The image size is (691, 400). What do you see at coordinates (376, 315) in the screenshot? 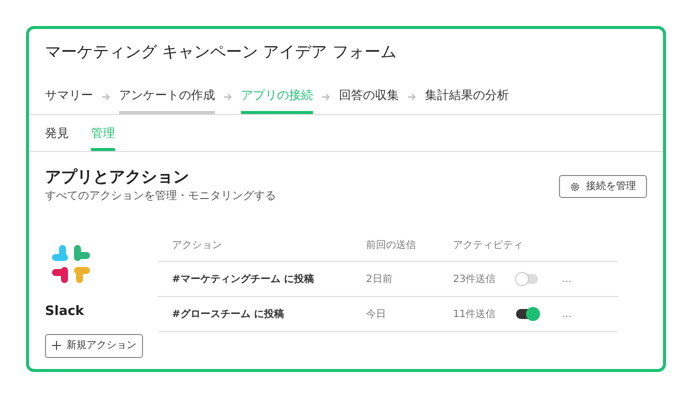
I see `table-cell-text: 今日` at bounding box center [376, 315].